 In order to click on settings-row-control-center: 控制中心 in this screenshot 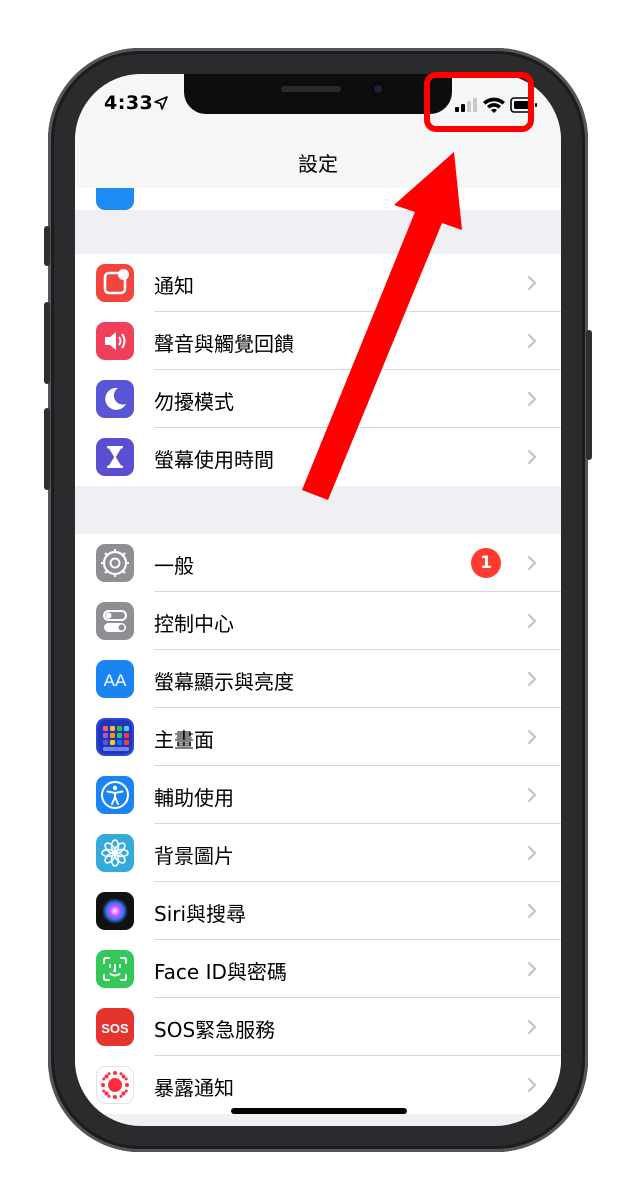, I will do `click(318, 621)`.